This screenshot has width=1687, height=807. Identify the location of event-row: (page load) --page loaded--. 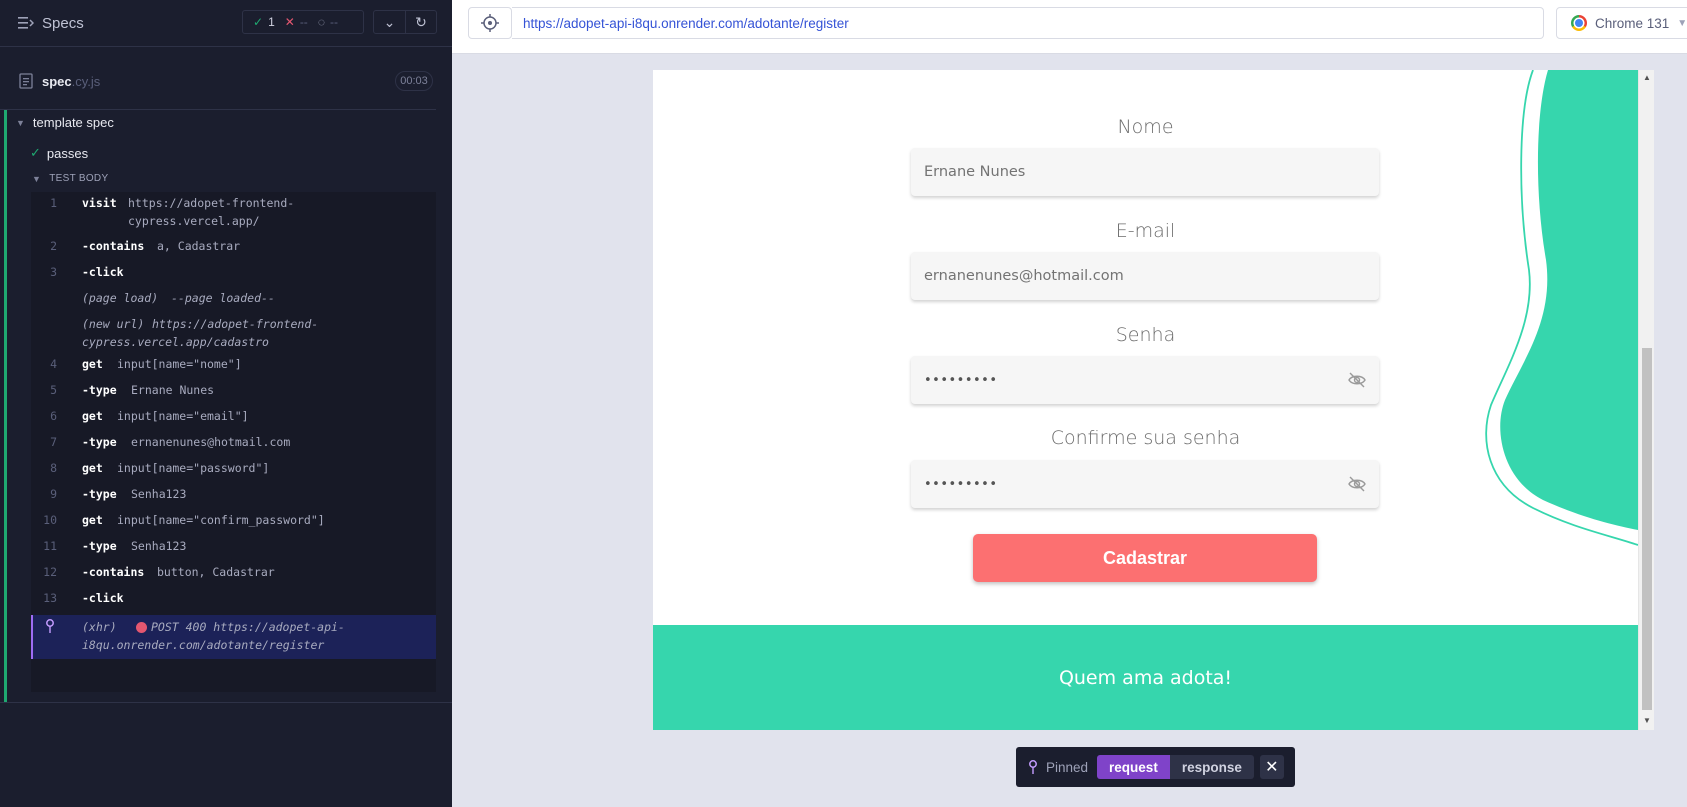
(233, 300).